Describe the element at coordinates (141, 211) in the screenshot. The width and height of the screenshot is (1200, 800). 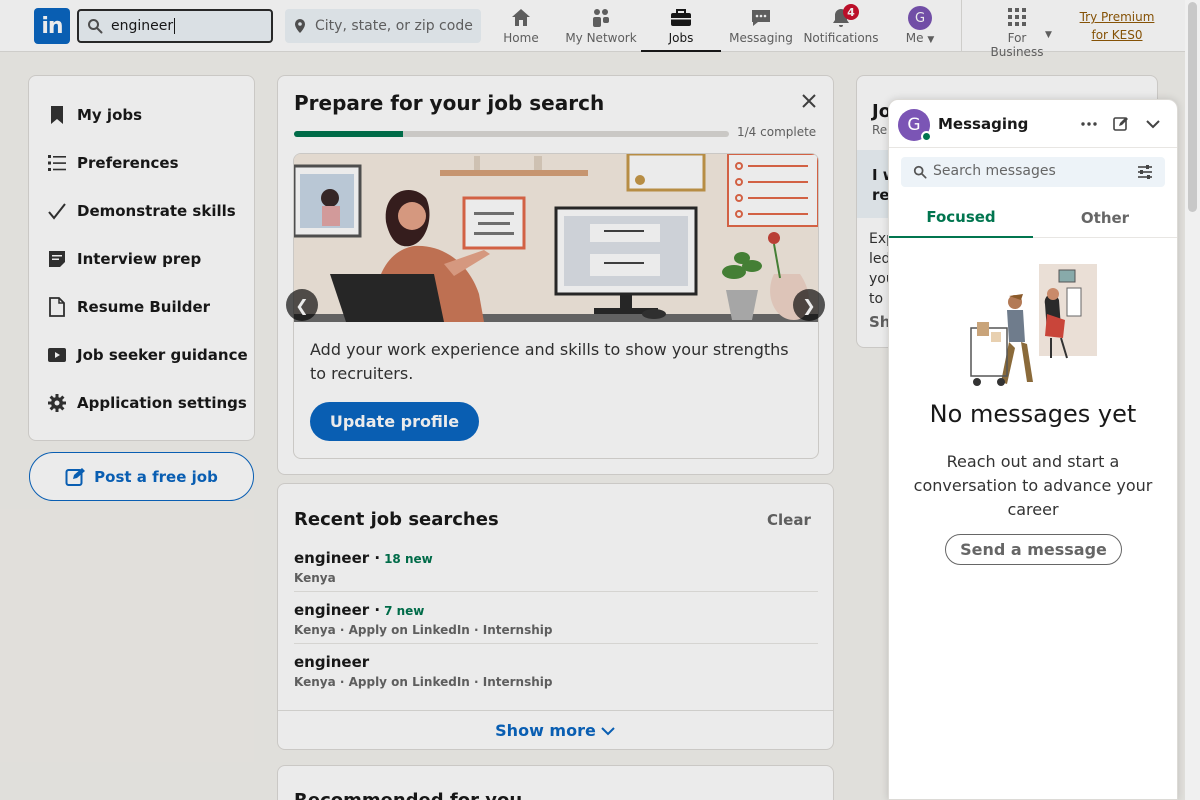
I see `sidebar-item-demonstrate-skills: Demonstrate skills` at that location.